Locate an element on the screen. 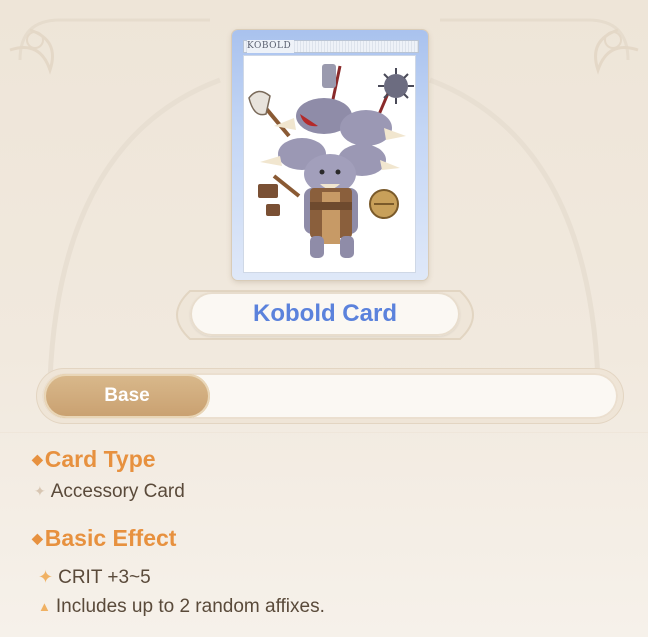 This screenshot has width=648, height=637. divider is located at coordinates (324, 432).